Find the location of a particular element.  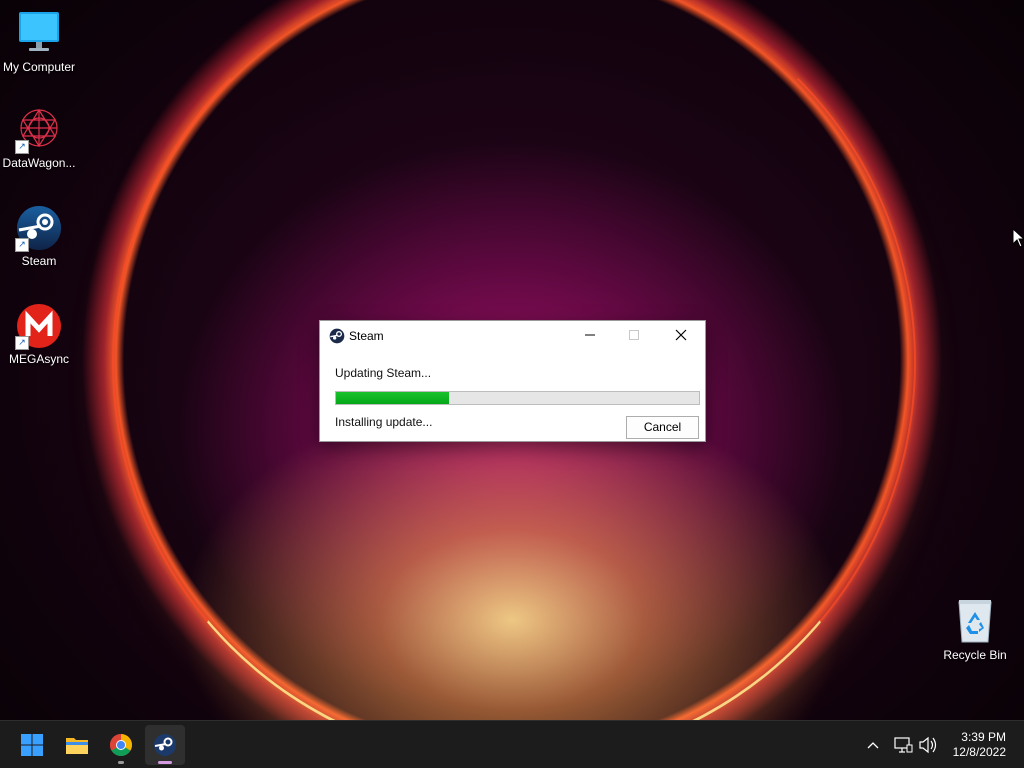

minimize-button is located at coordinates (590, 336).